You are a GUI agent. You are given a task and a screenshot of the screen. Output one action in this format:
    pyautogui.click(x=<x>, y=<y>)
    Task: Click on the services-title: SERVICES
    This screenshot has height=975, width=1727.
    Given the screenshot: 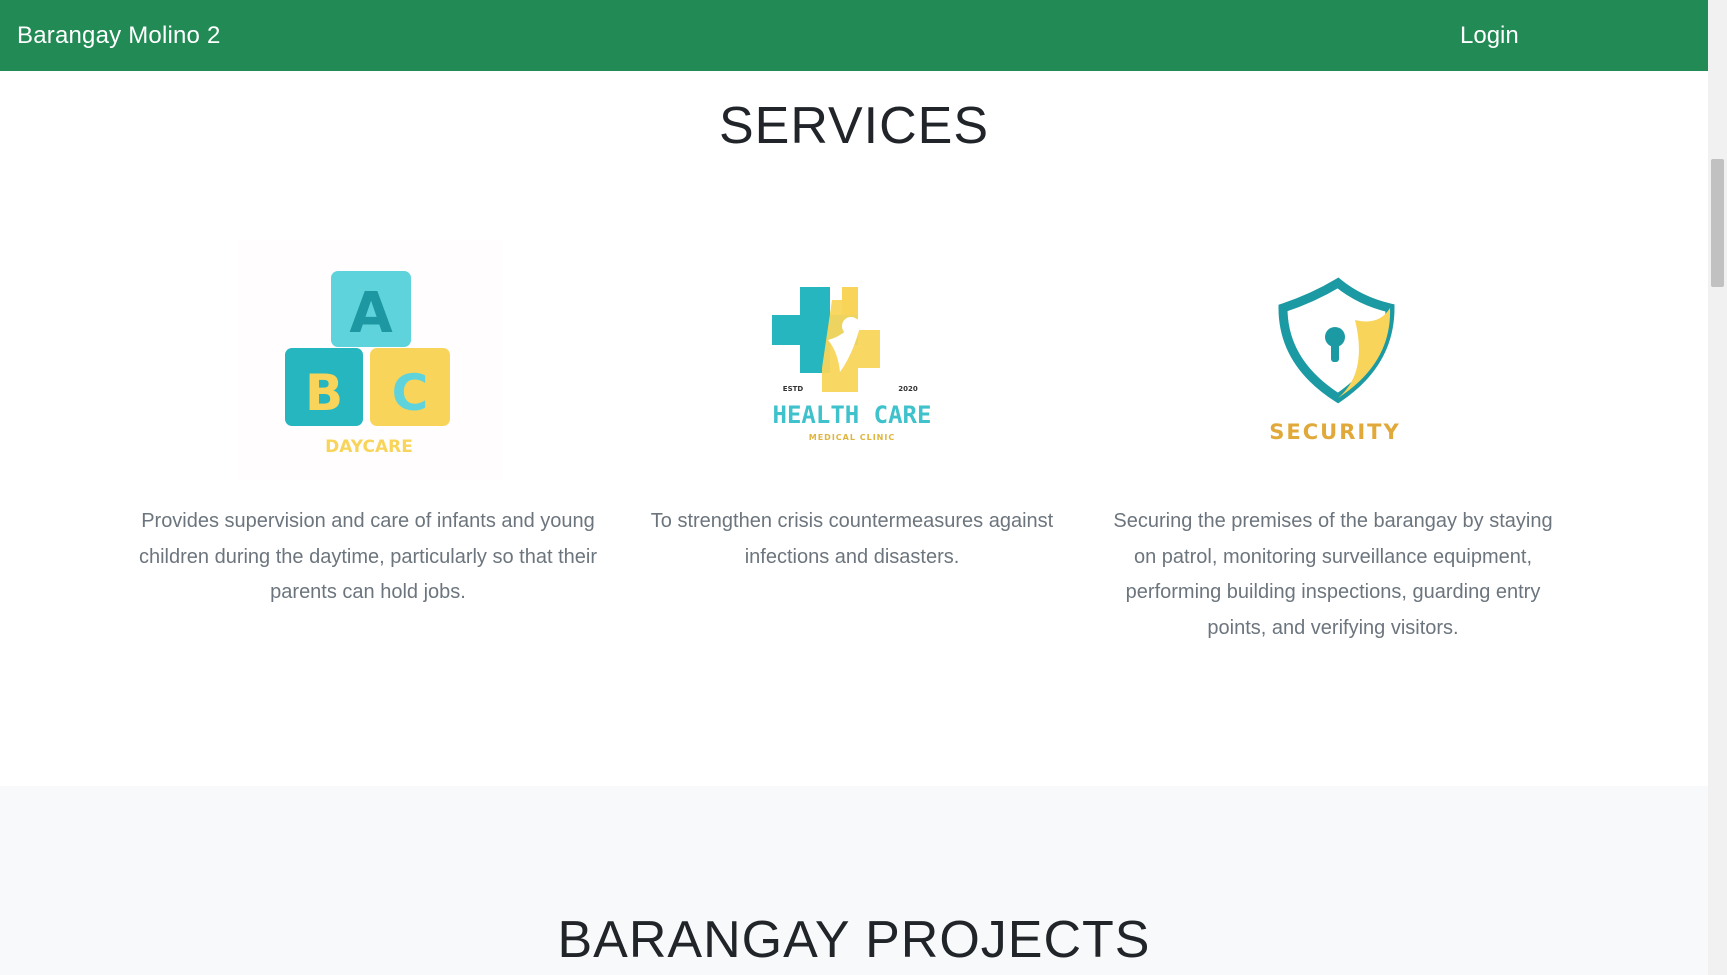 What is the action you would take?
    pyautogui.click(x=854, y=126)
    